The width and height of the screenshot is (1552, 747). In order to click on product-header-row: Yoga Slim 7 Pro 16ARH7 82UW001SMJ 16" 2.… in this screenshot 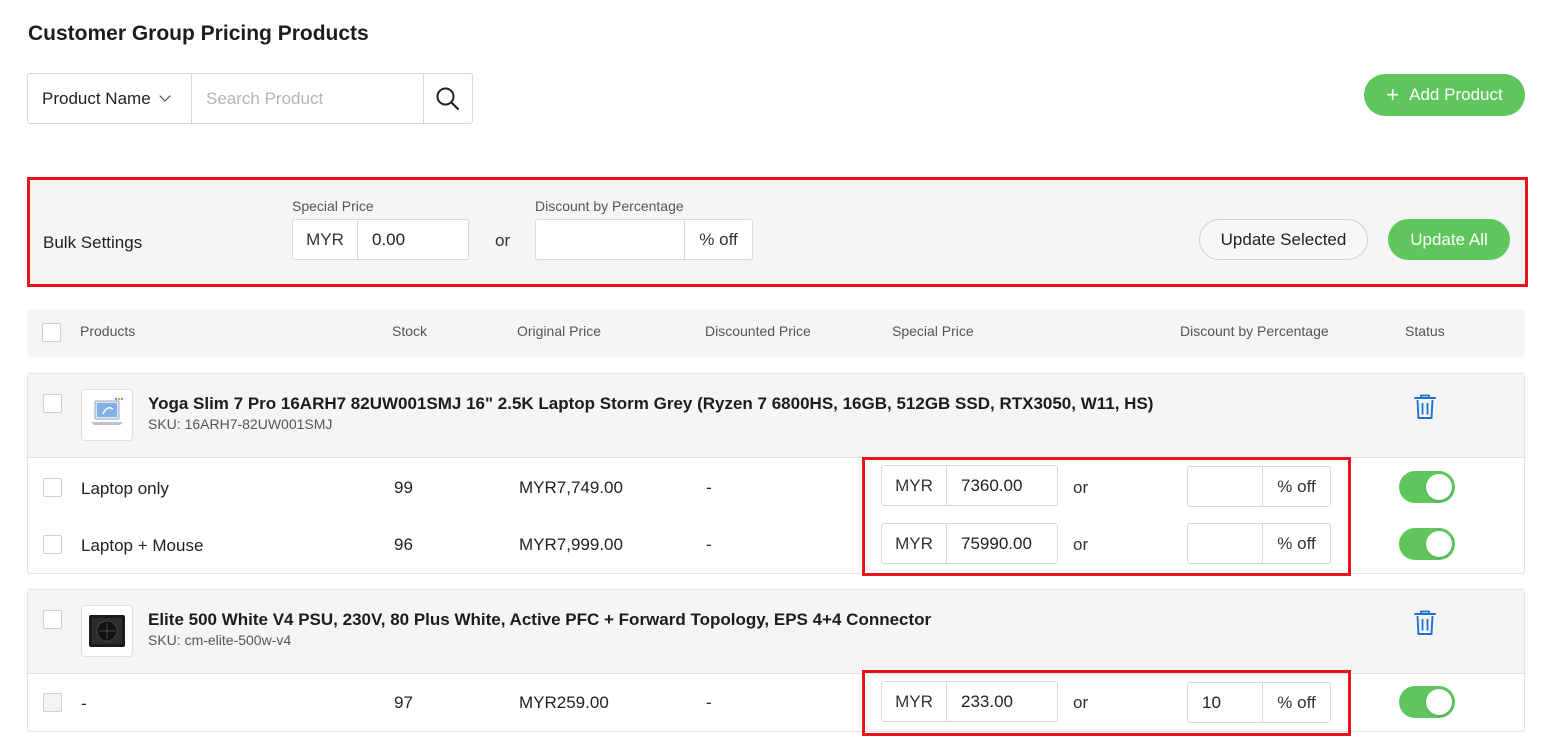, I will do `click(776, 416)`.